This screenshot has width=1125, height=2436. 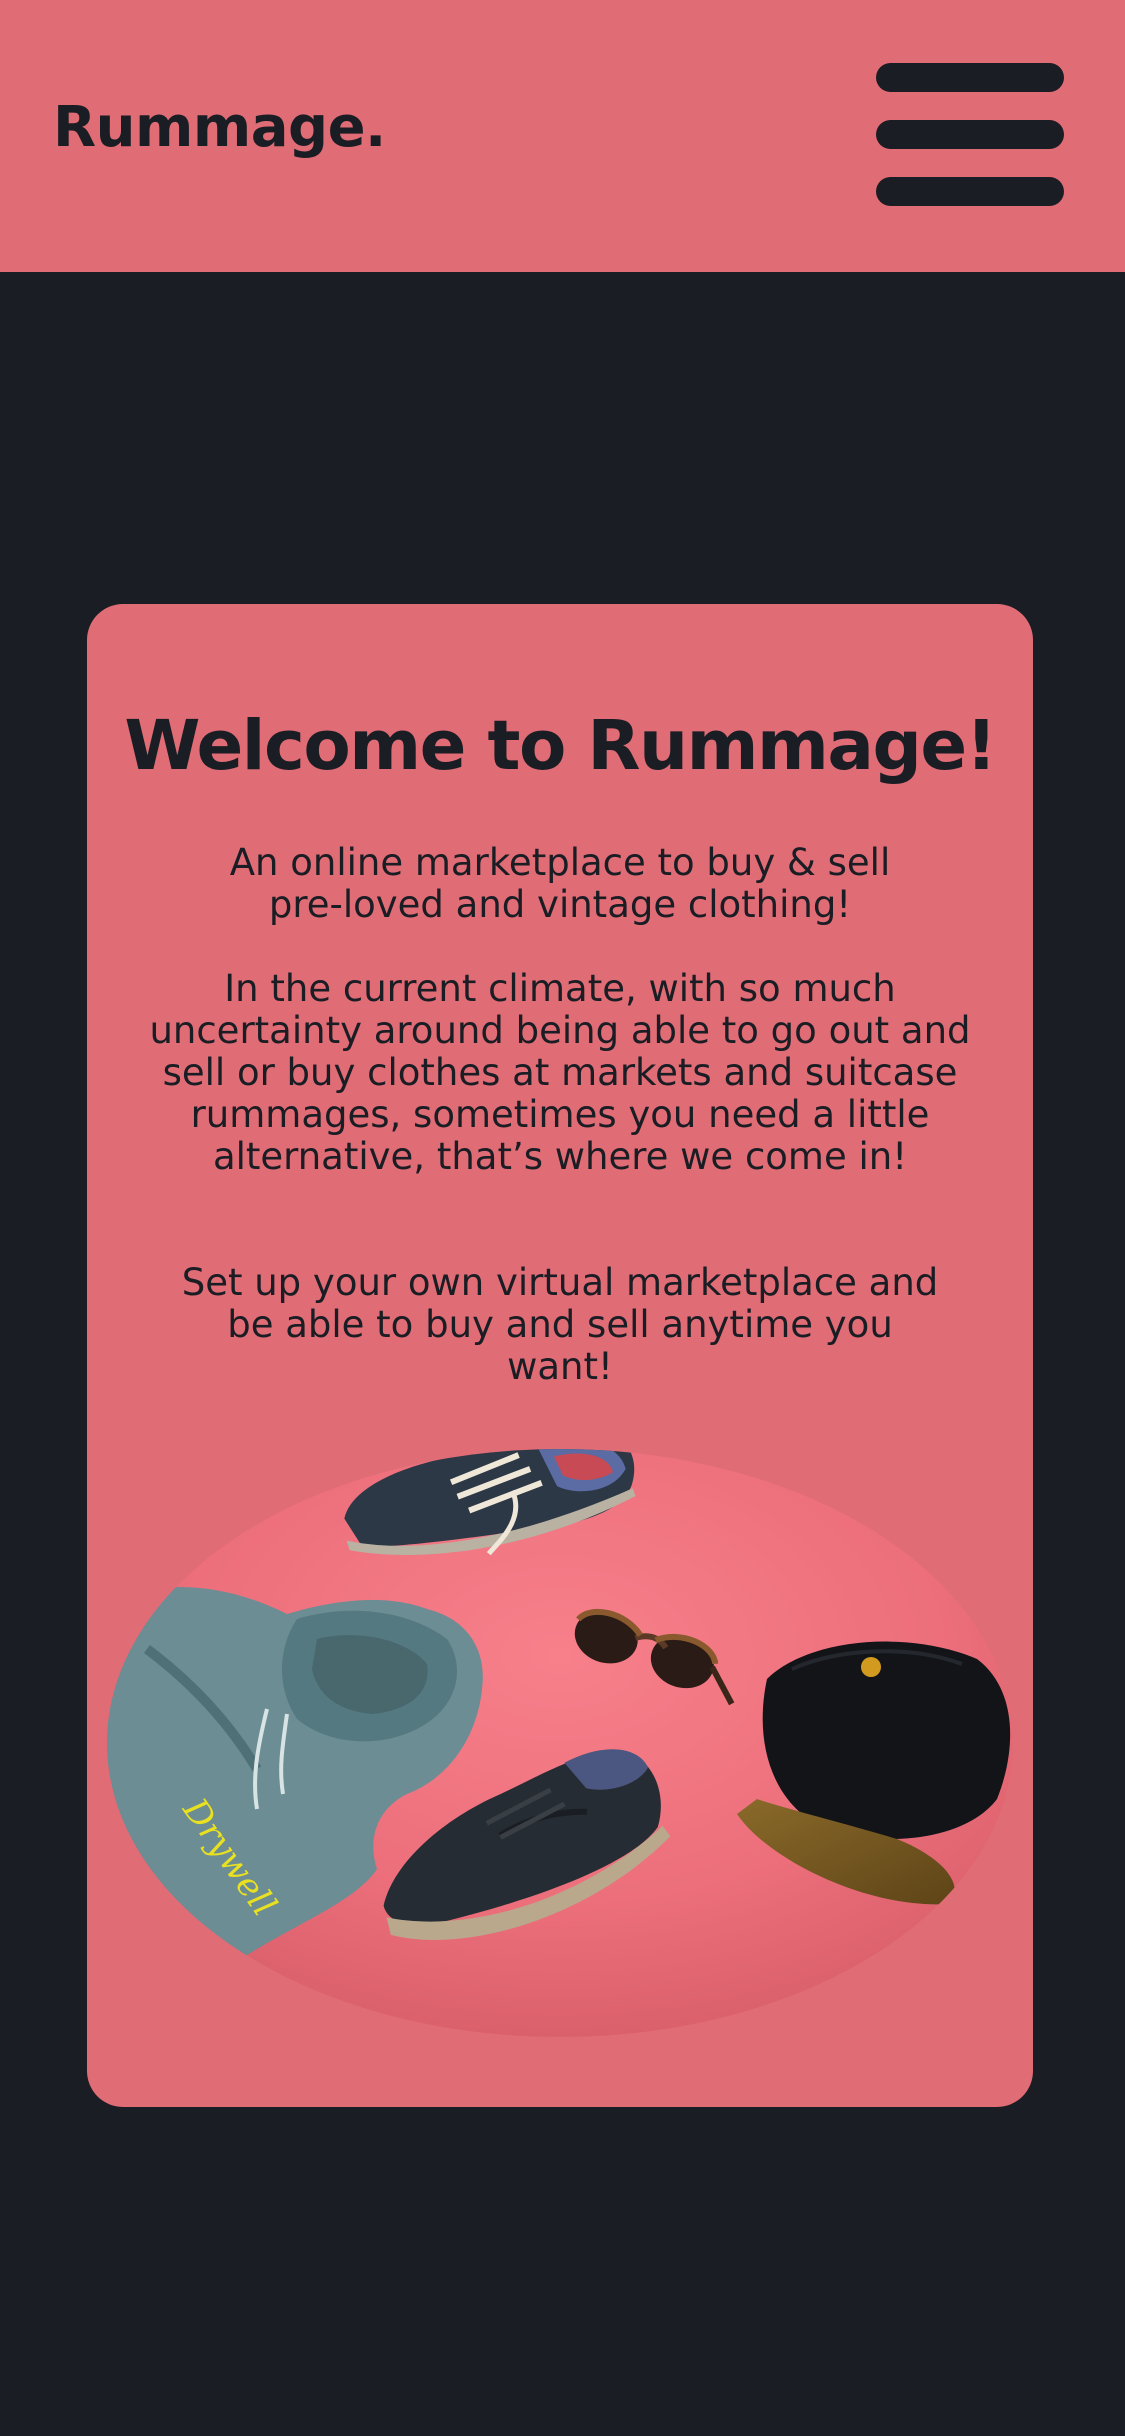 I want to click on menu-bar-bottom, so click(x=970, y=191).